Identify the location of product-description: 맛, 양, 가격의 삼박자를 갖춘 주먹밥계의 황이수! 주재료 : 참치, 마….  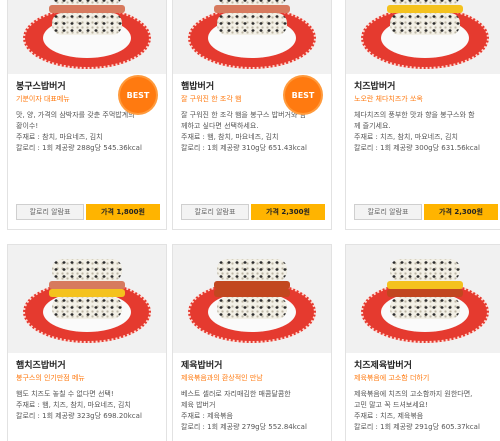
(87, 132).